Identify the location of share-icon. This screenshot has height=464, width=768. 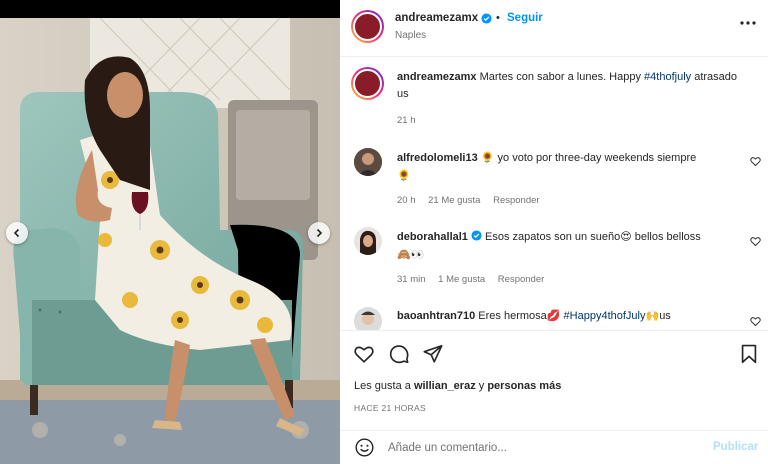
(433, 354).